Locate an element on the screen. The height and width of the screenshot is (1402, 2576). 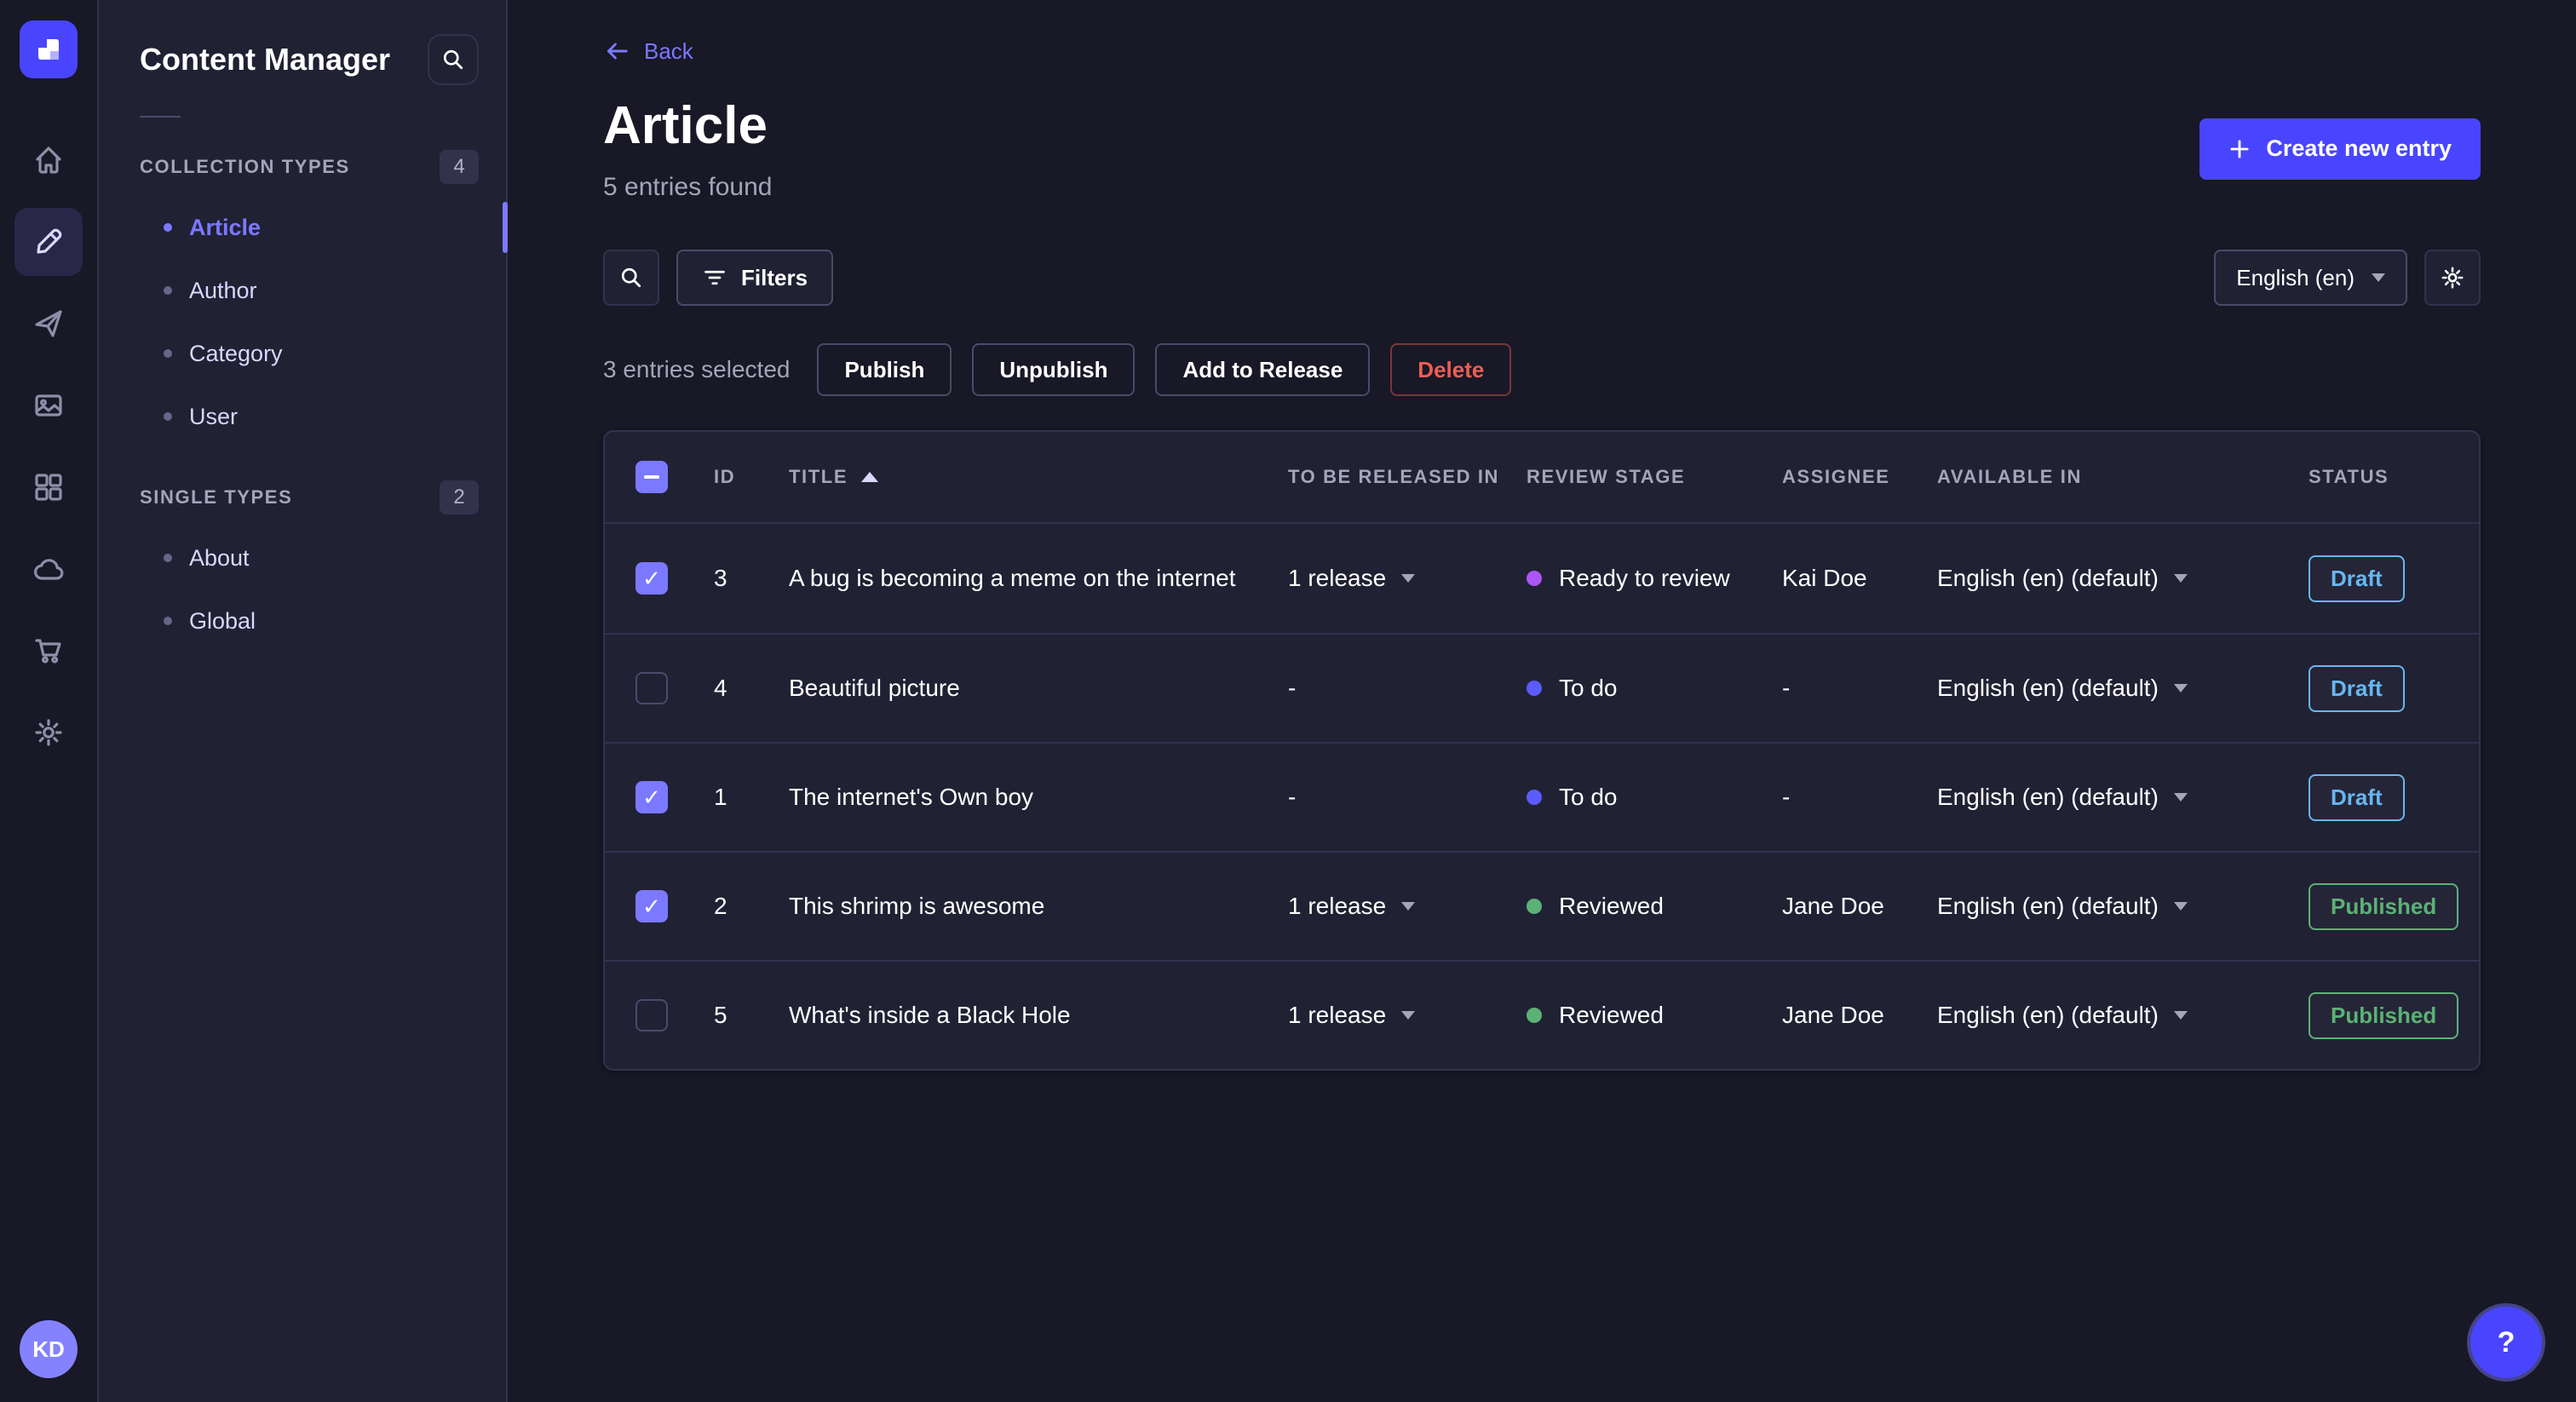
add-to-release-button: Add to Release is located at coordinates (1263, 369).